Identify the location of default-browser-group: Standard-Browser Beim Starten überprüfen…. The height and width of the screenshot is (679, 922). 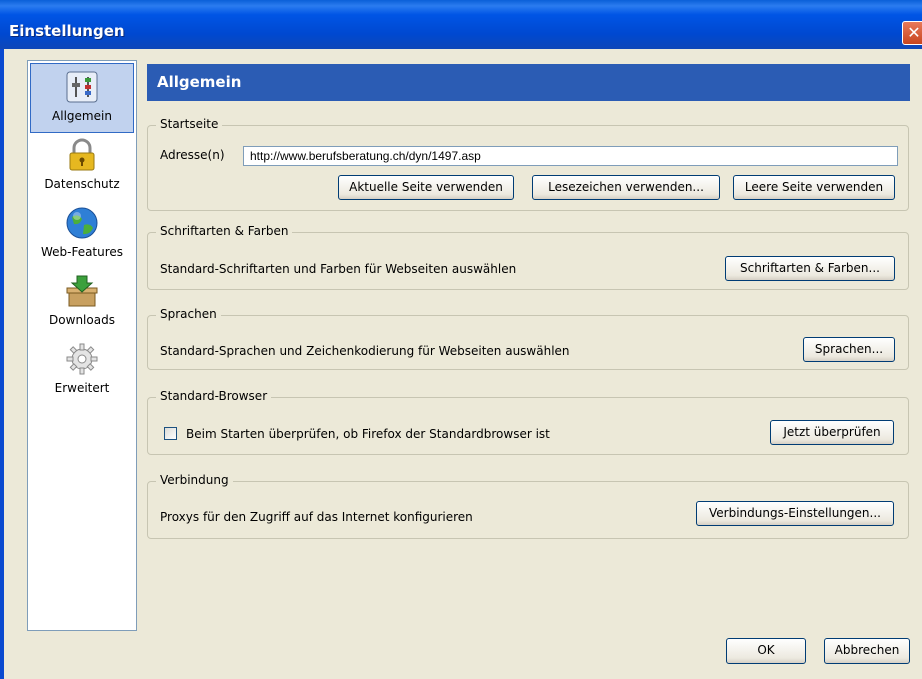
(528, 422).